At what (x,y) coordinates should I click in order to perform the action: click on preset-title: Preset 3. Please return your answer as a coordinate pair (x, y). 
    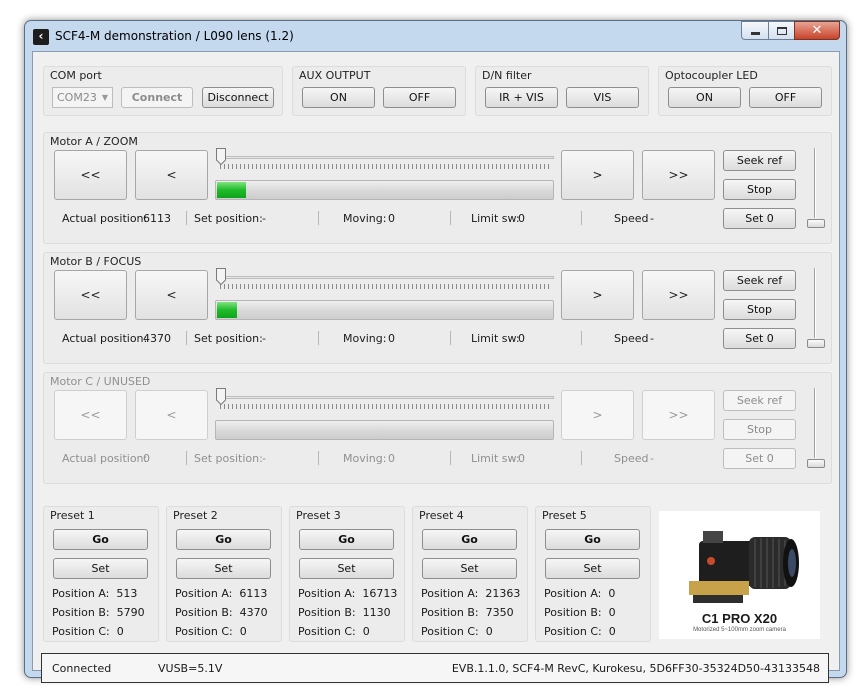
    Looking at the image, I should click on (318, 515).